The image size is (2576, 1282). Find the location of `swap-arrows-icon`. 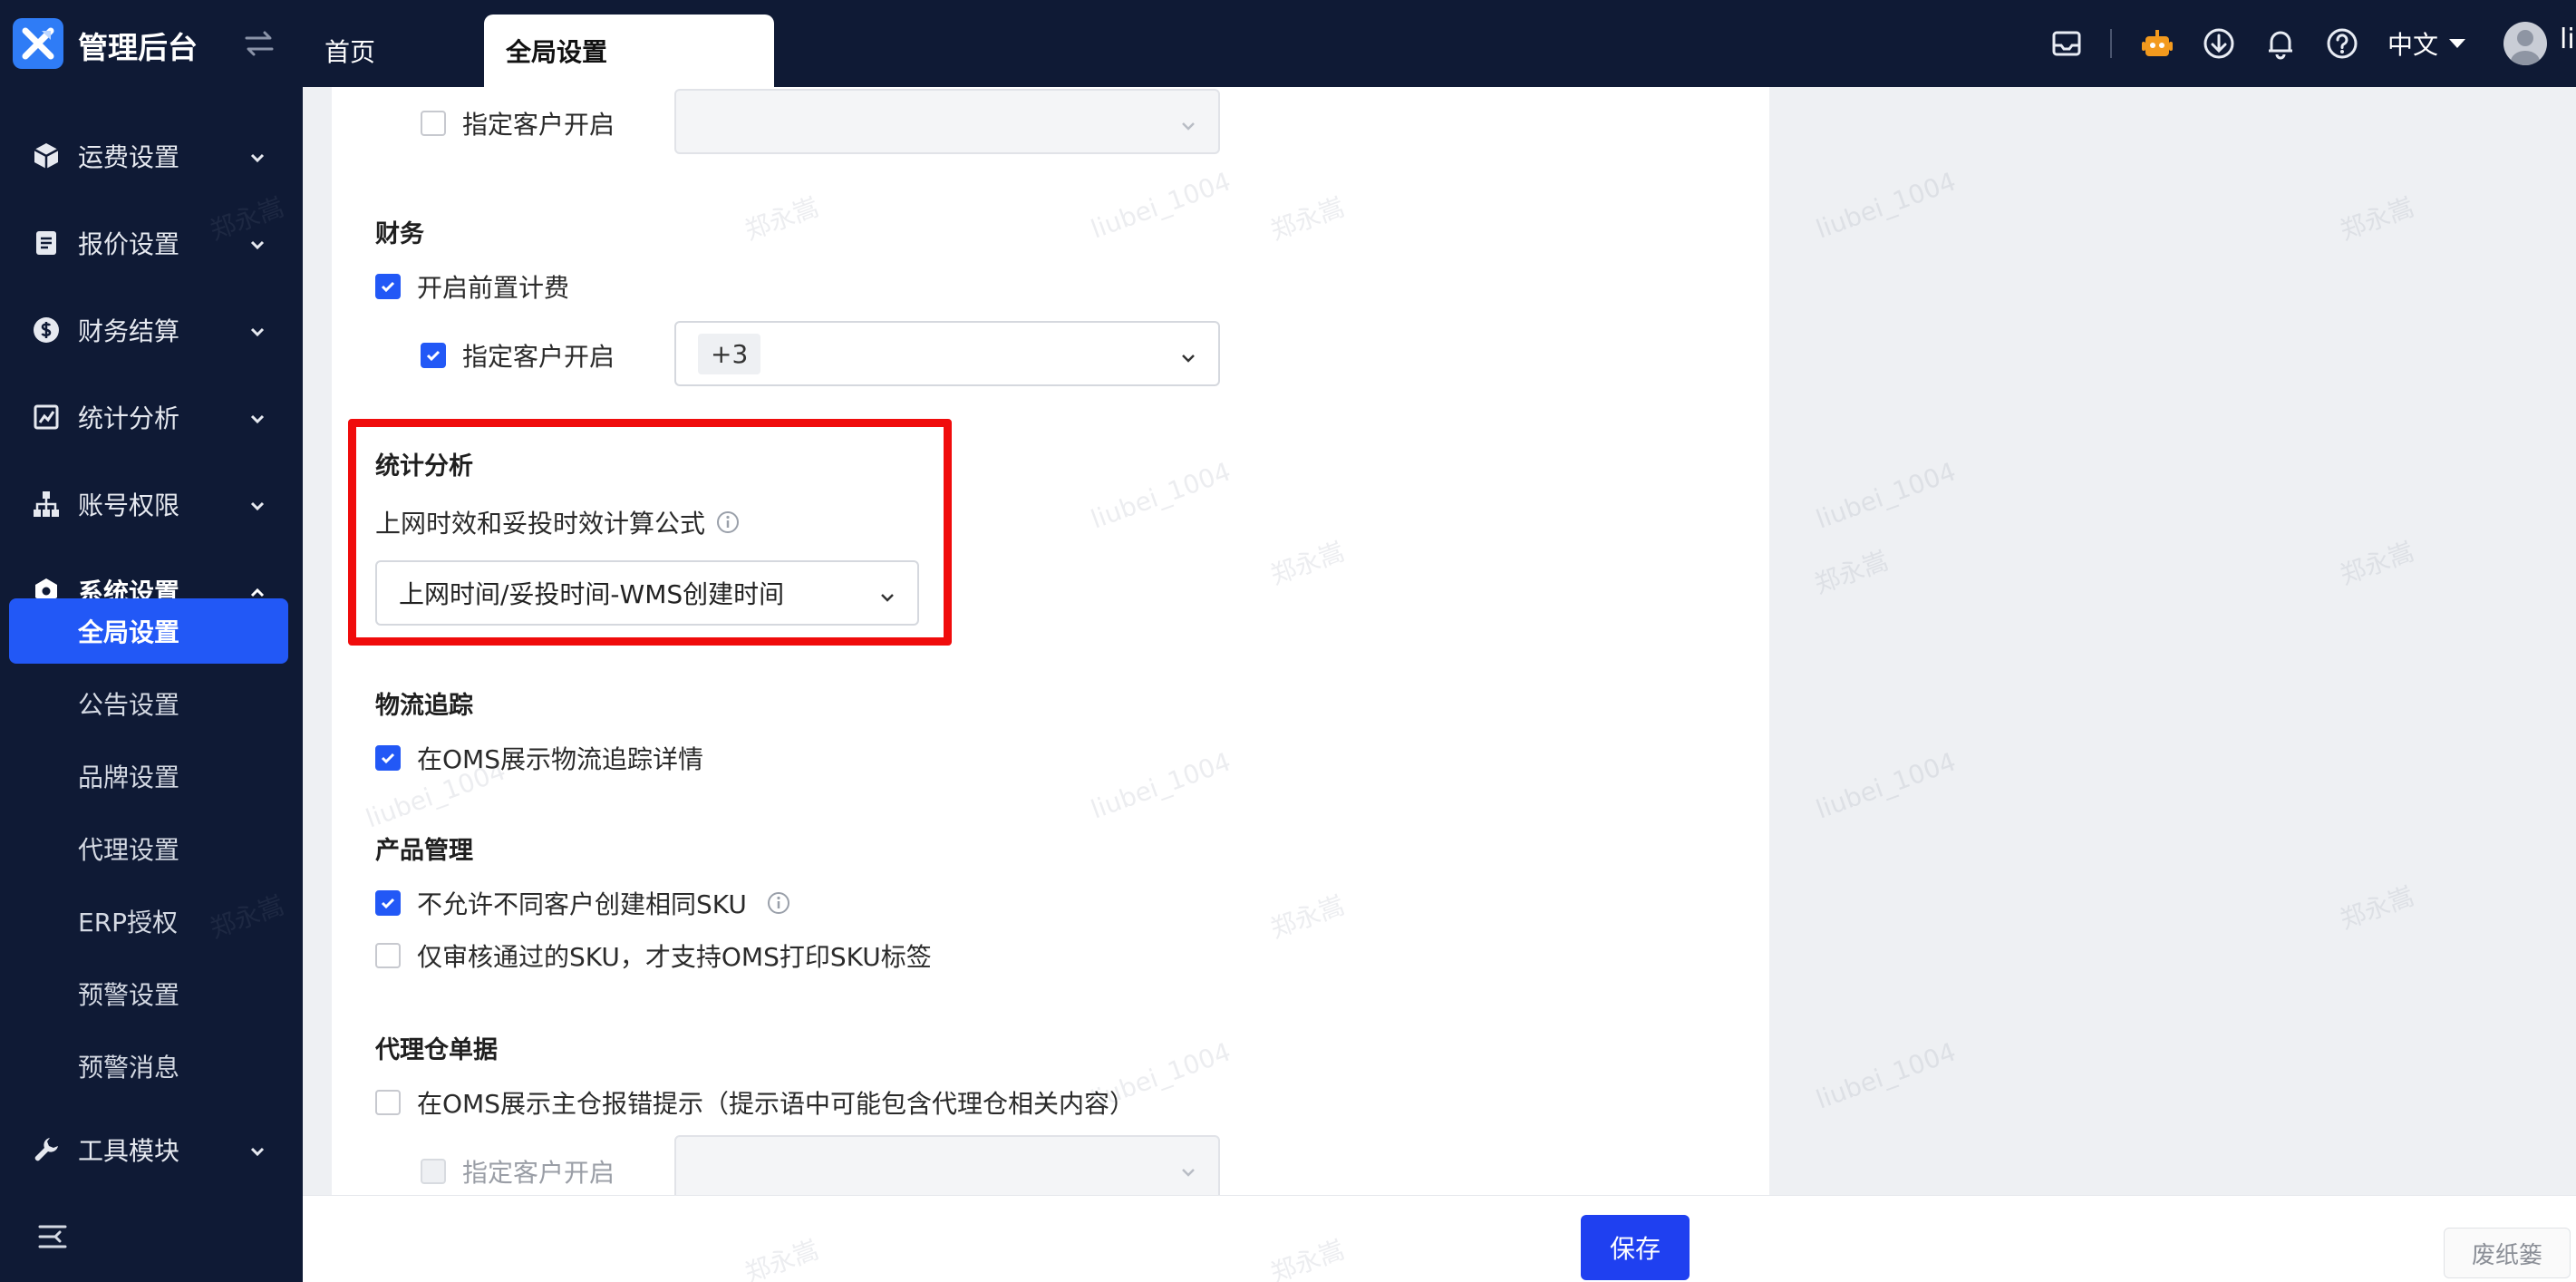

swap-arrows-icon is located at coordinates (259, 43).